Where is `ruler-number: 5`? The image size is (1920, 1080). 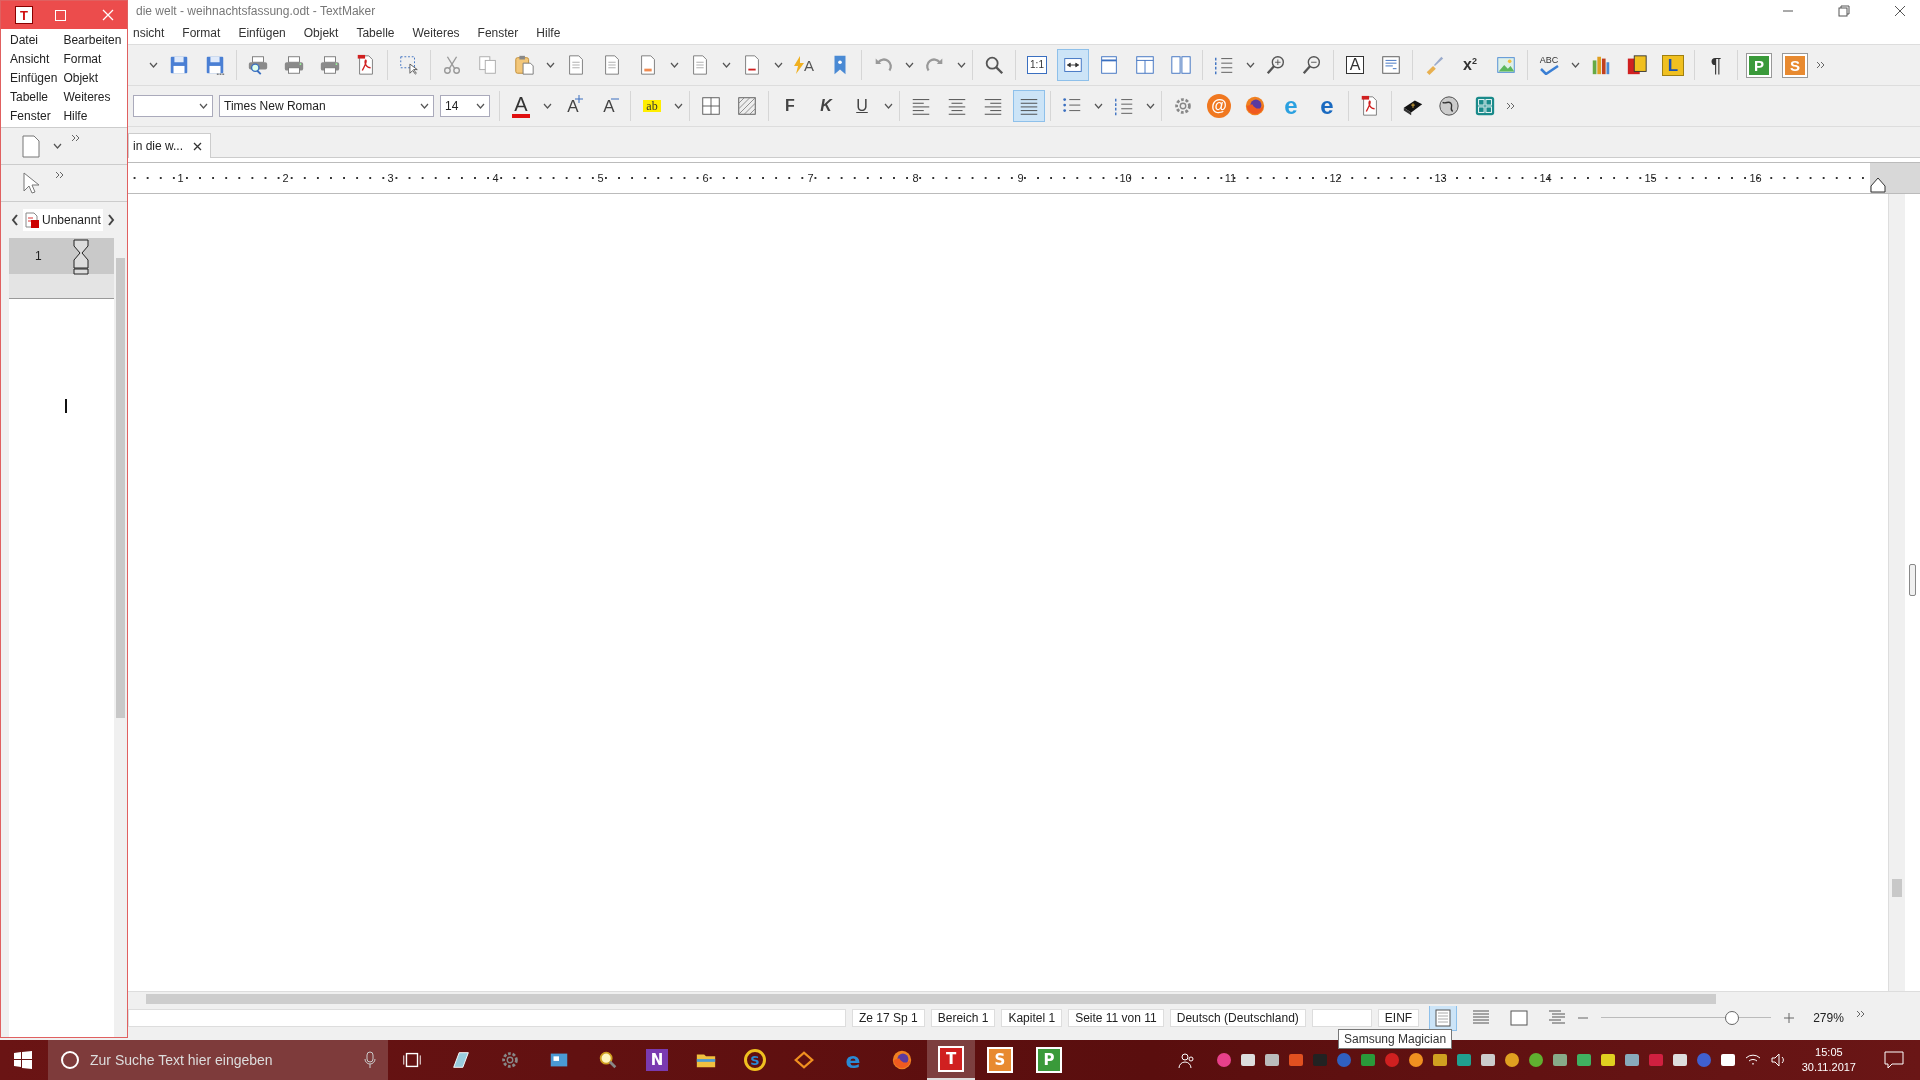
ruler-number: 5 is located at coordinates (600, 178).